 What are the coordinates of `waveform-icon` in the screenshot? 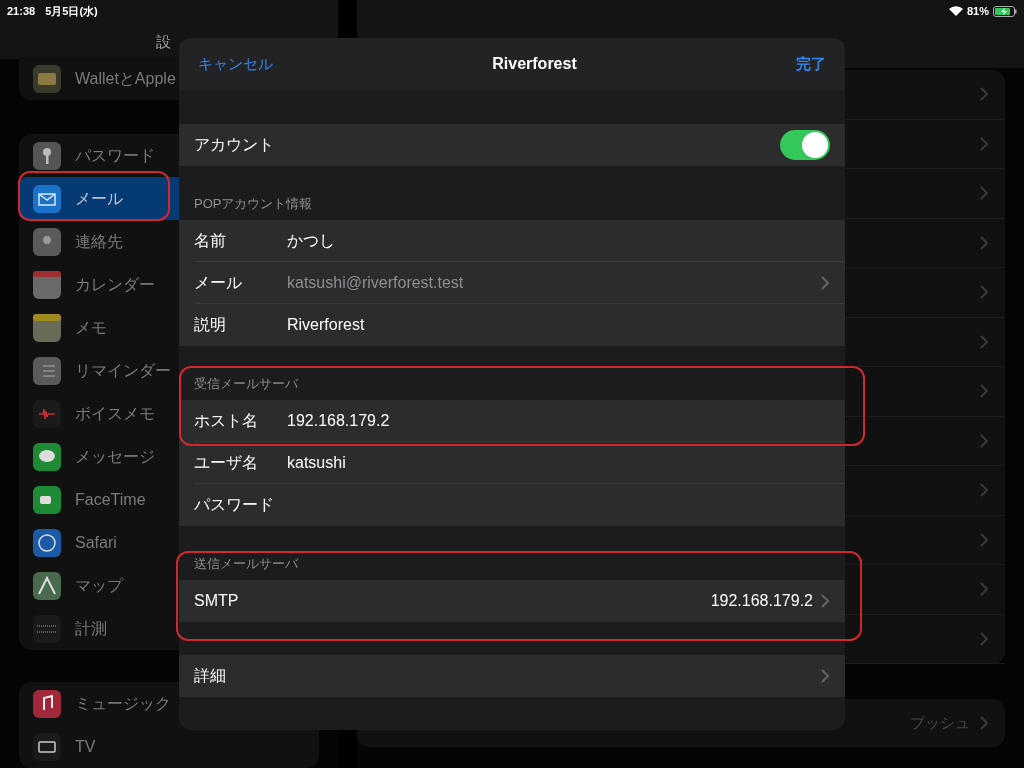 It's located at (47, 413).